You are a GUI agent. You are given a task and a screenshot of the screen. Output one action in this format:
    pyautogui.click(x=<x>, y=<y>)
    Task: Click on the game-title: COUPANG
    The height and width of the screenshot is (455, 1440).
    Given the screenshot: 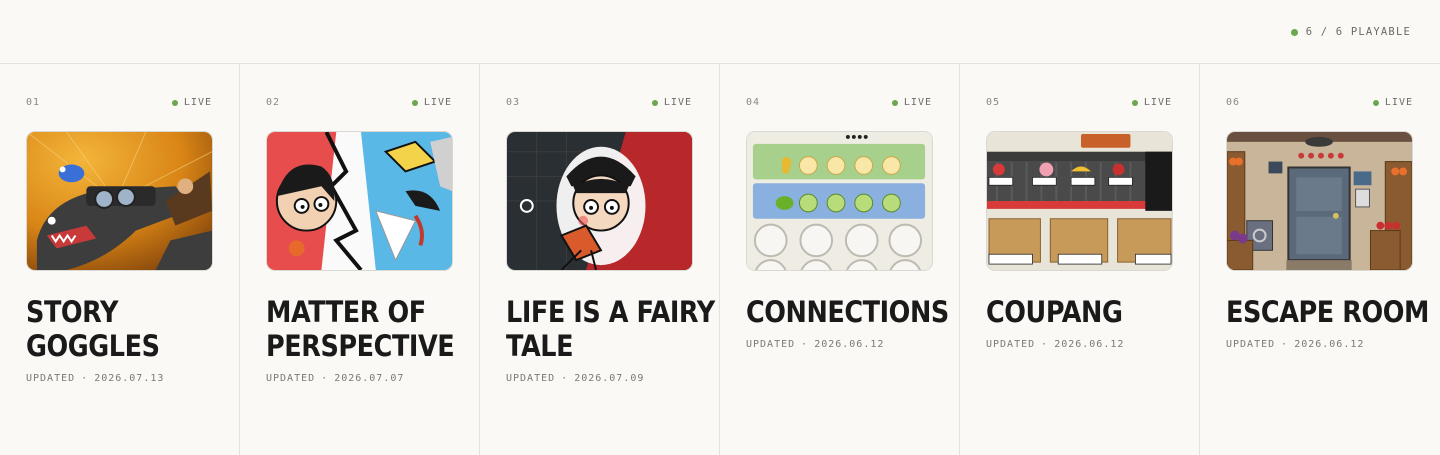 What is the action you would take?
    pyautogui.click(x=1054, y=312)
    